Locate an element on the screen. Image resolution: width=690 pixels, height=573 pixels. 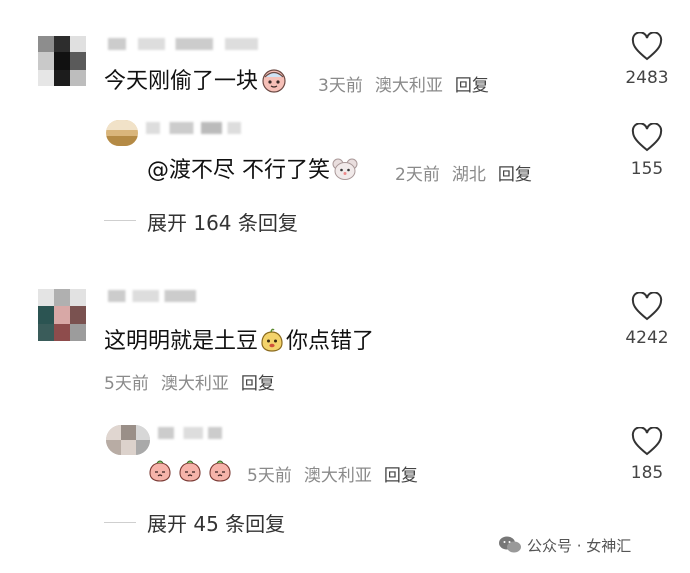
like-button: 2483 is located at coordinates (647, 60).